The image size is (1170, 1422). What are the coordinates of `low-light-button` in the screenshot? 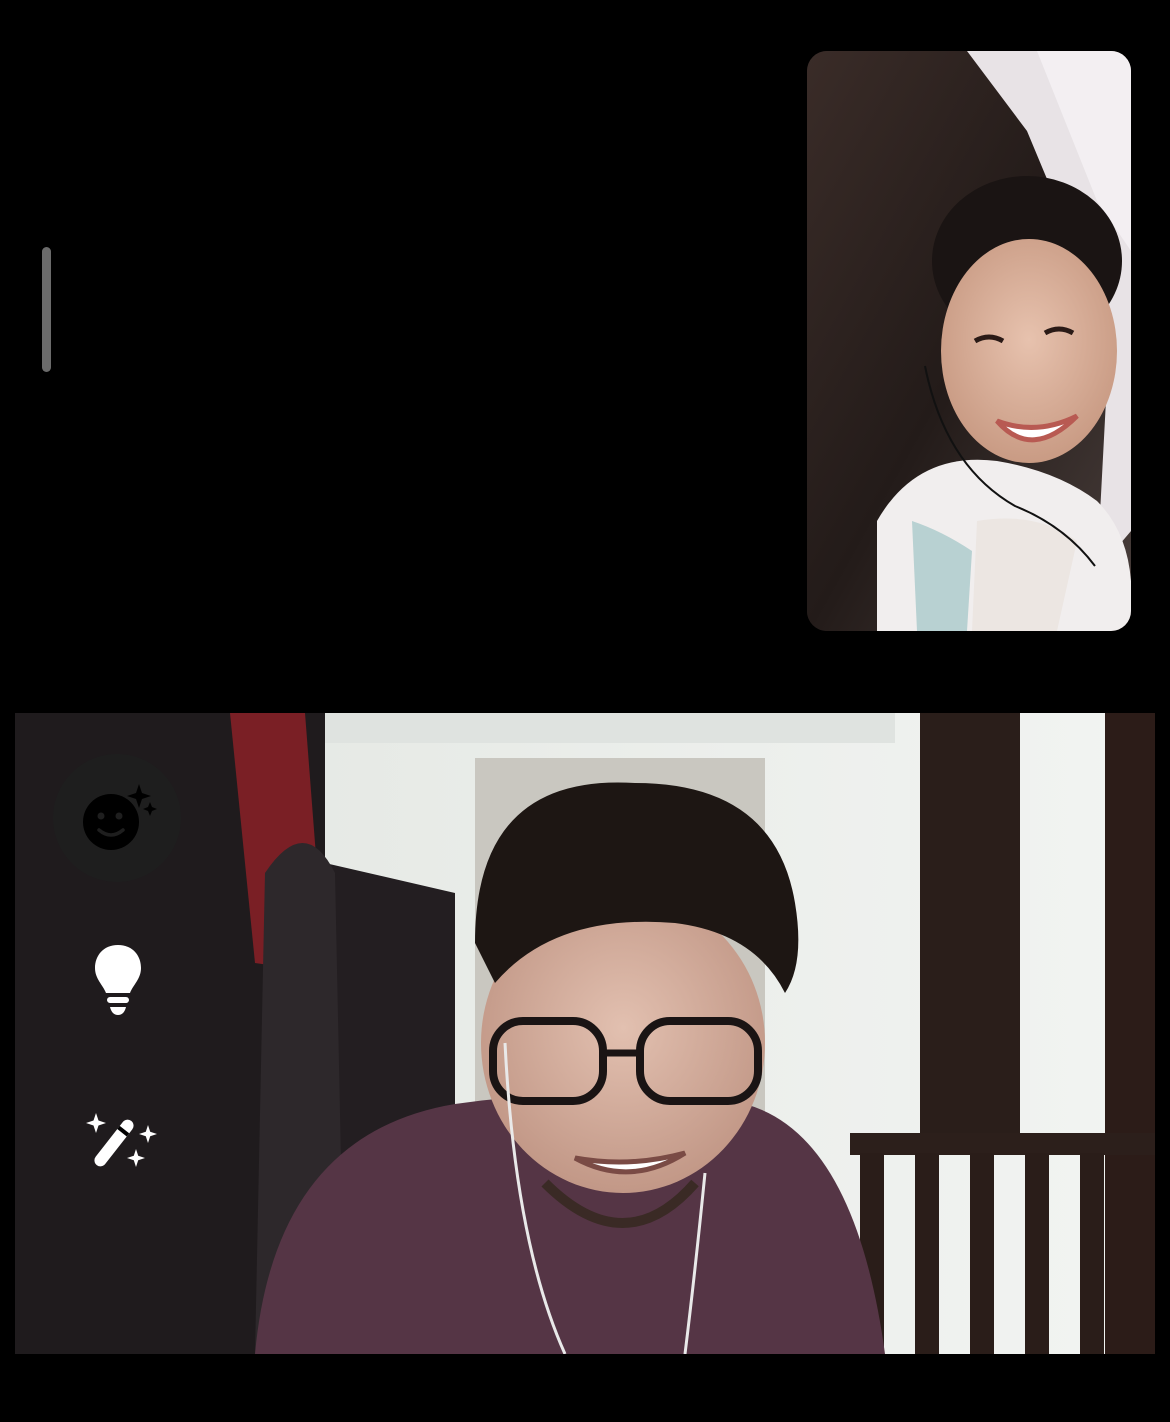 It's located at (118, 980).